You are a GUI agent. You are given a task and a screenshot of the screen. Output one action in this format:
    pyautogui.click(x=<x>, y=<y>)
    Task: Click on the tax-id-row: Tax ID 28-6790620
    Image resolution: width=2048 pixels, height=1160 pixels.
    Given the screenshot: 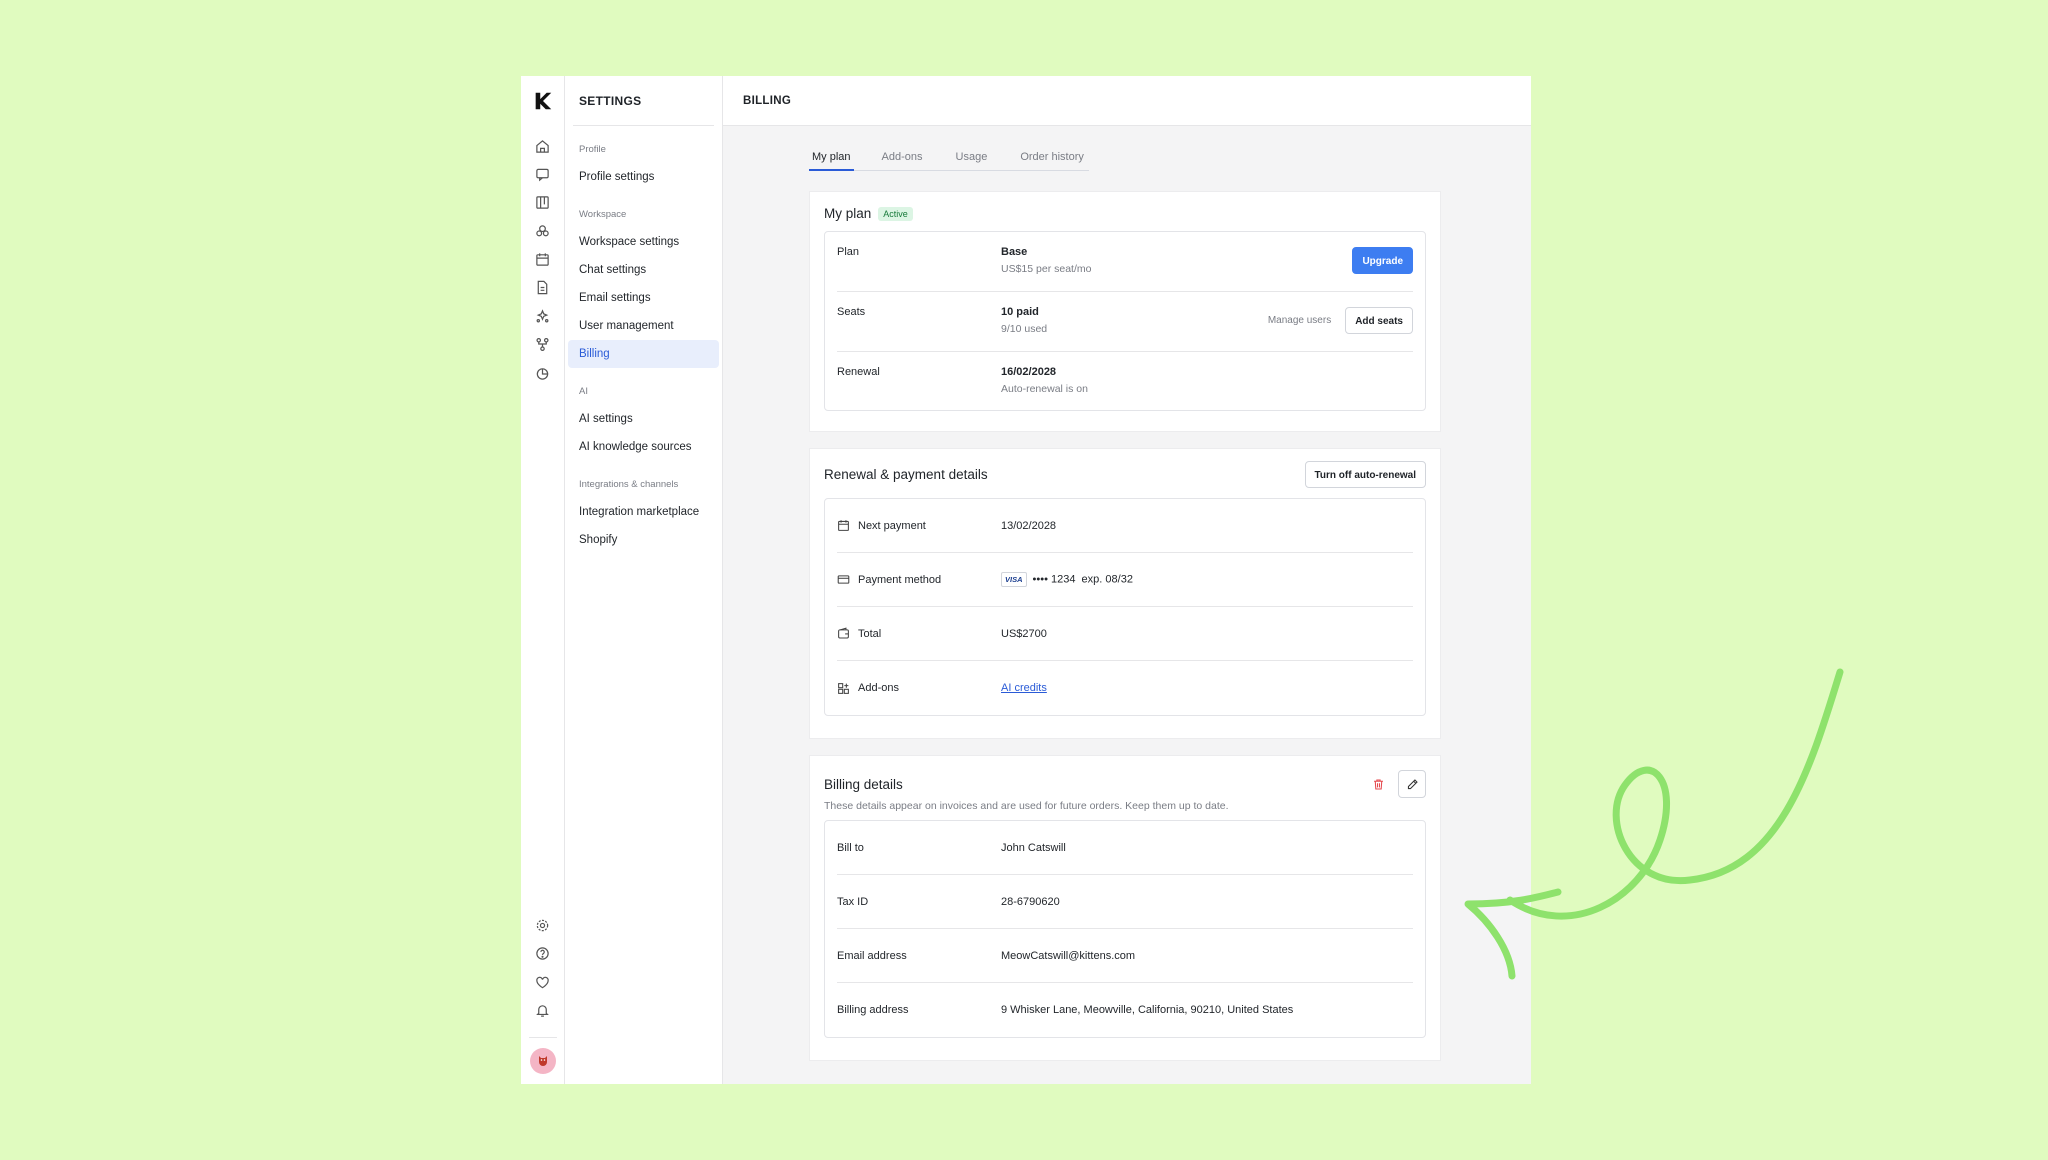 What is the action you would take?
    pyautogui.click(x=1125, y=902)
    